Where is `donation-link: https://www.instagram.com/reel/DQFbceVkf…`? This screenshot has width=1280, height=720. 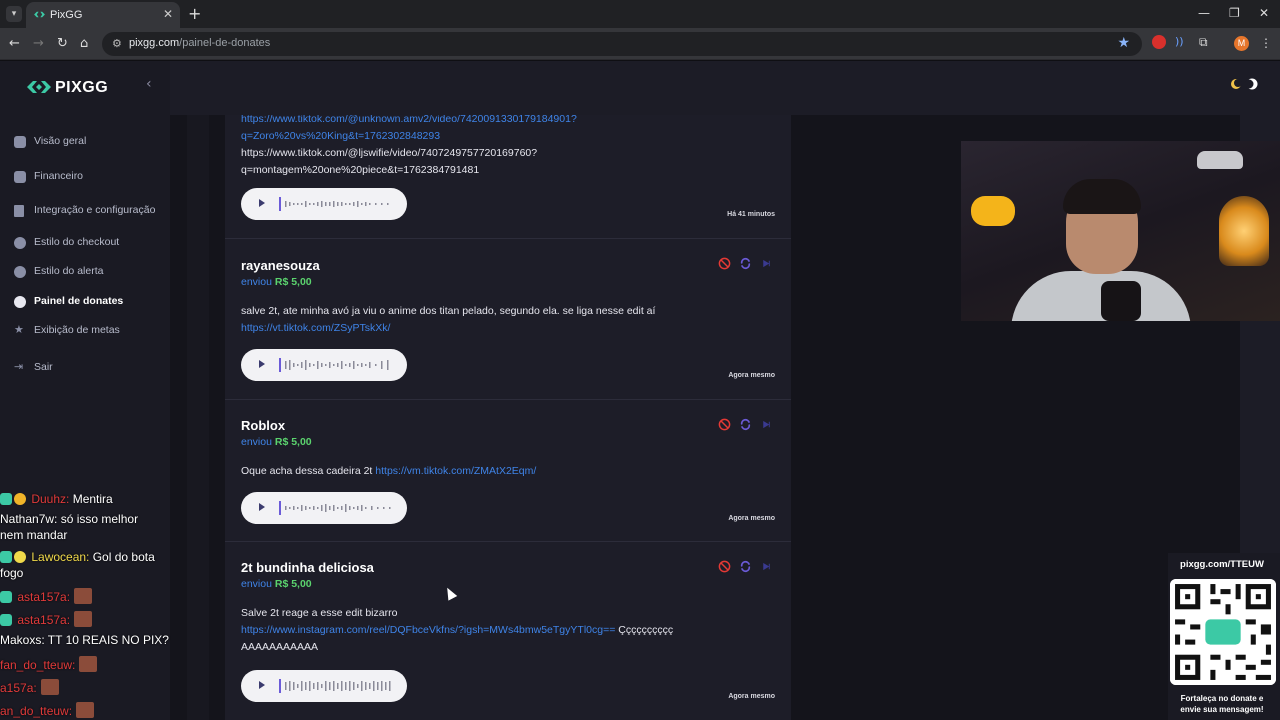 donation-link: https://www.instagram.com/reel/DQFbceVkf… is located at coordinates (428, 630).